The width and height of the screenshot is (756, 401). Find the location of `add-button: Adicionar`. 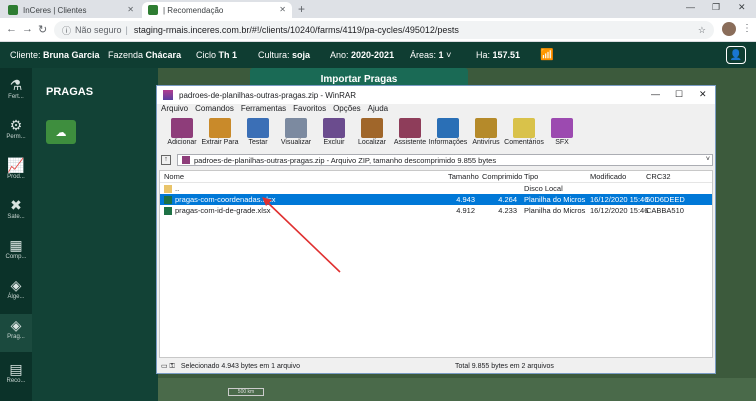

add-button: Adicionar is located at coordinates (182, 134).